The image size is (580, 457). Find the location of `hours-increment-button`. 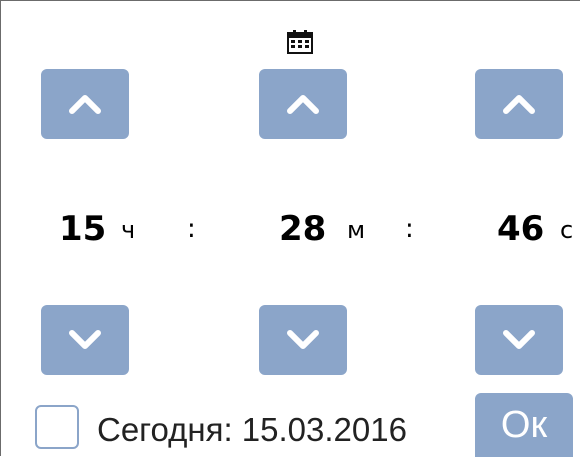

hours-increment-button is located at coordinates (85, 104).